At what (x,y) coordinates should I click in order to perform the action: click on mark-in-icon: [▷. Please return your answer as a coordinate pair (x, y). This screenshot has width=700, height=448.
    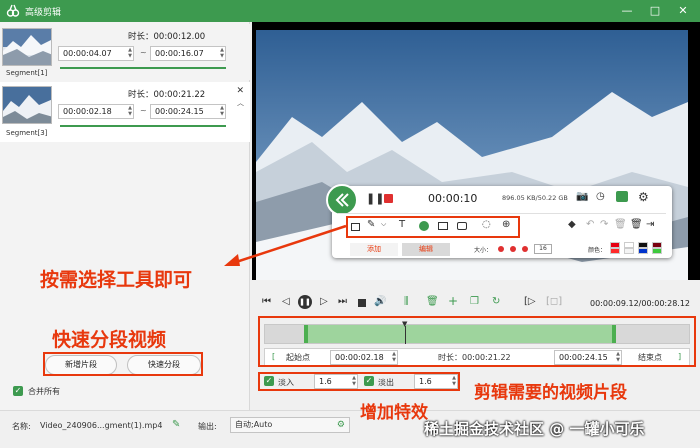
    Looking at the image, I should click on (530, 301).